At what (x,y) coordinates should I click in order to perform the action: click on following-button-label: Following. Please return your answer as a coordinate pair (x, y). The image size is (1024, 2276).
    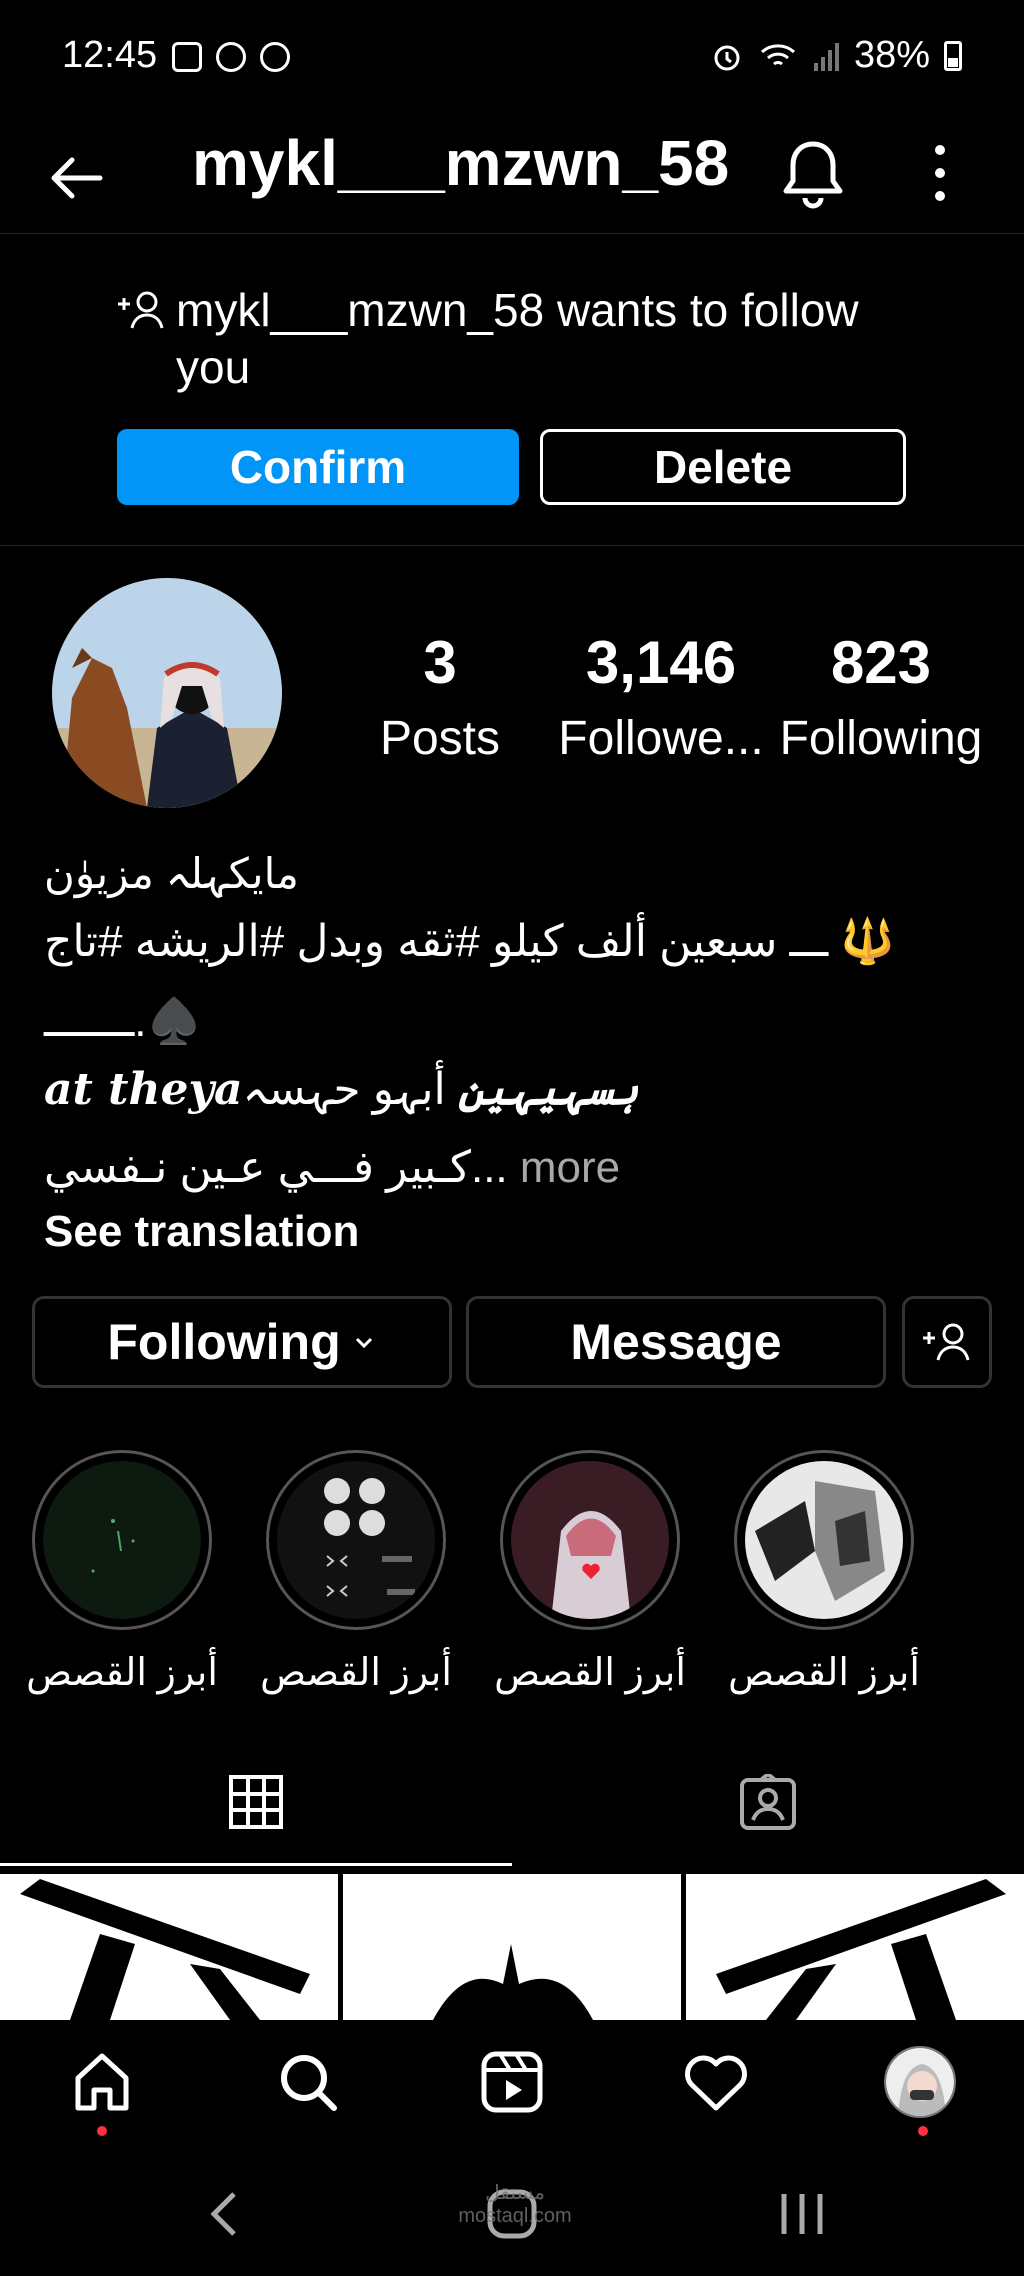
    Looking at the image, I should click on (224, 1342).